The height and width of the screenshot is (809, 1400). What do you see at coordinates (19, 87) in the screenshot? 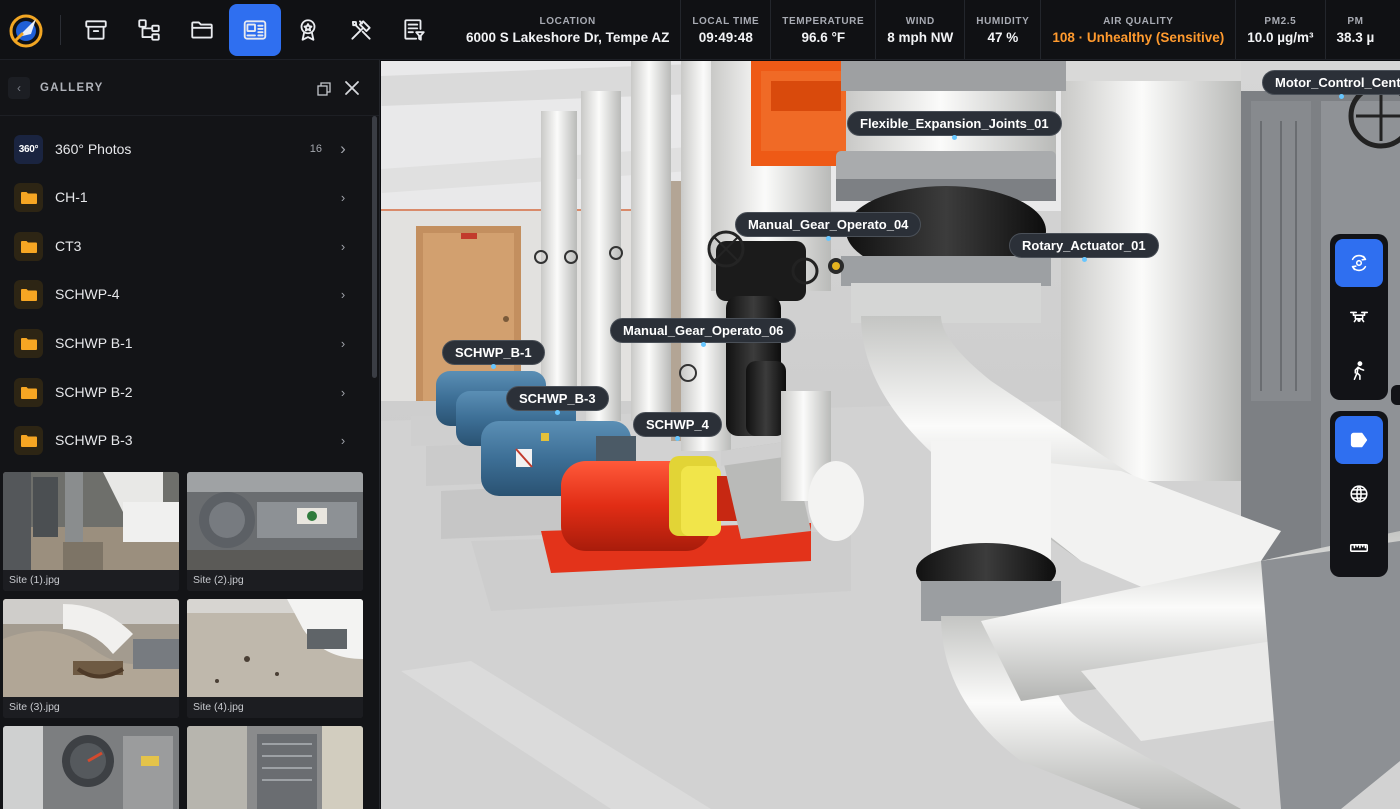
I see `chevron-left-icon: ‹` at bounding box center [19, 87].